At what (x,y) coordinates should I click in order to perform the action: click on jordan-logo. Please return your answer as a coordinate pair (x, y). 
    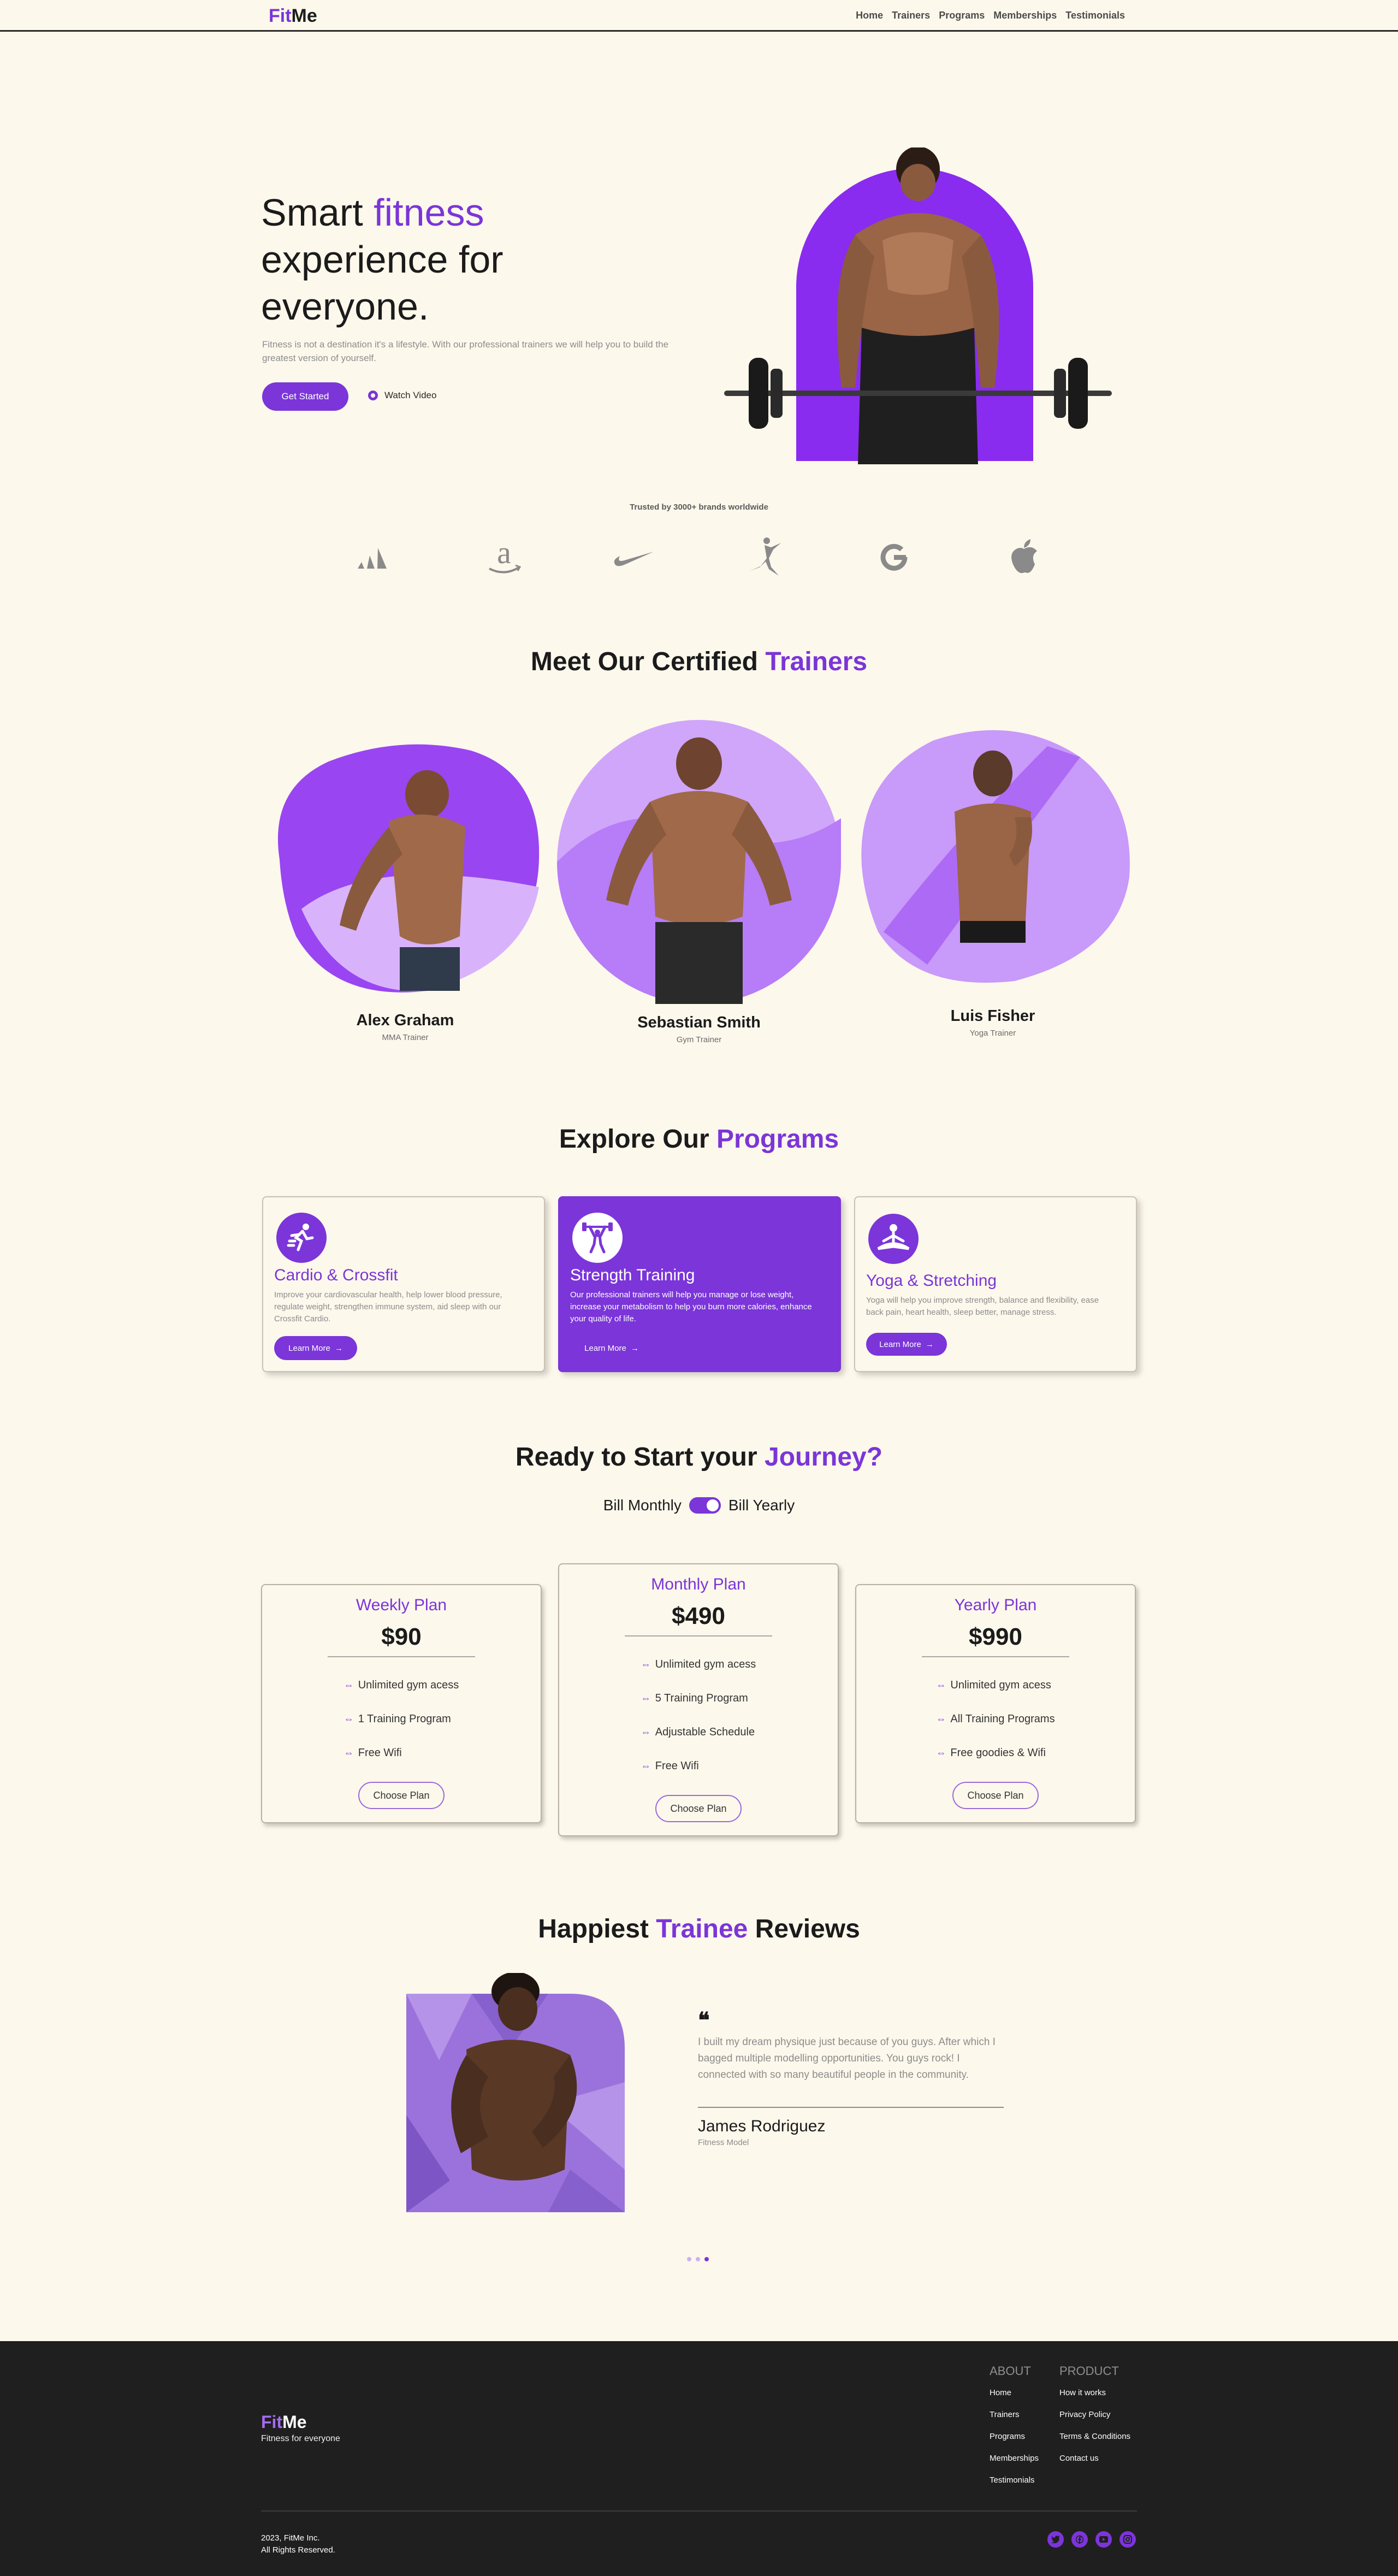
    Looking at the image, I should click on (764, 557).